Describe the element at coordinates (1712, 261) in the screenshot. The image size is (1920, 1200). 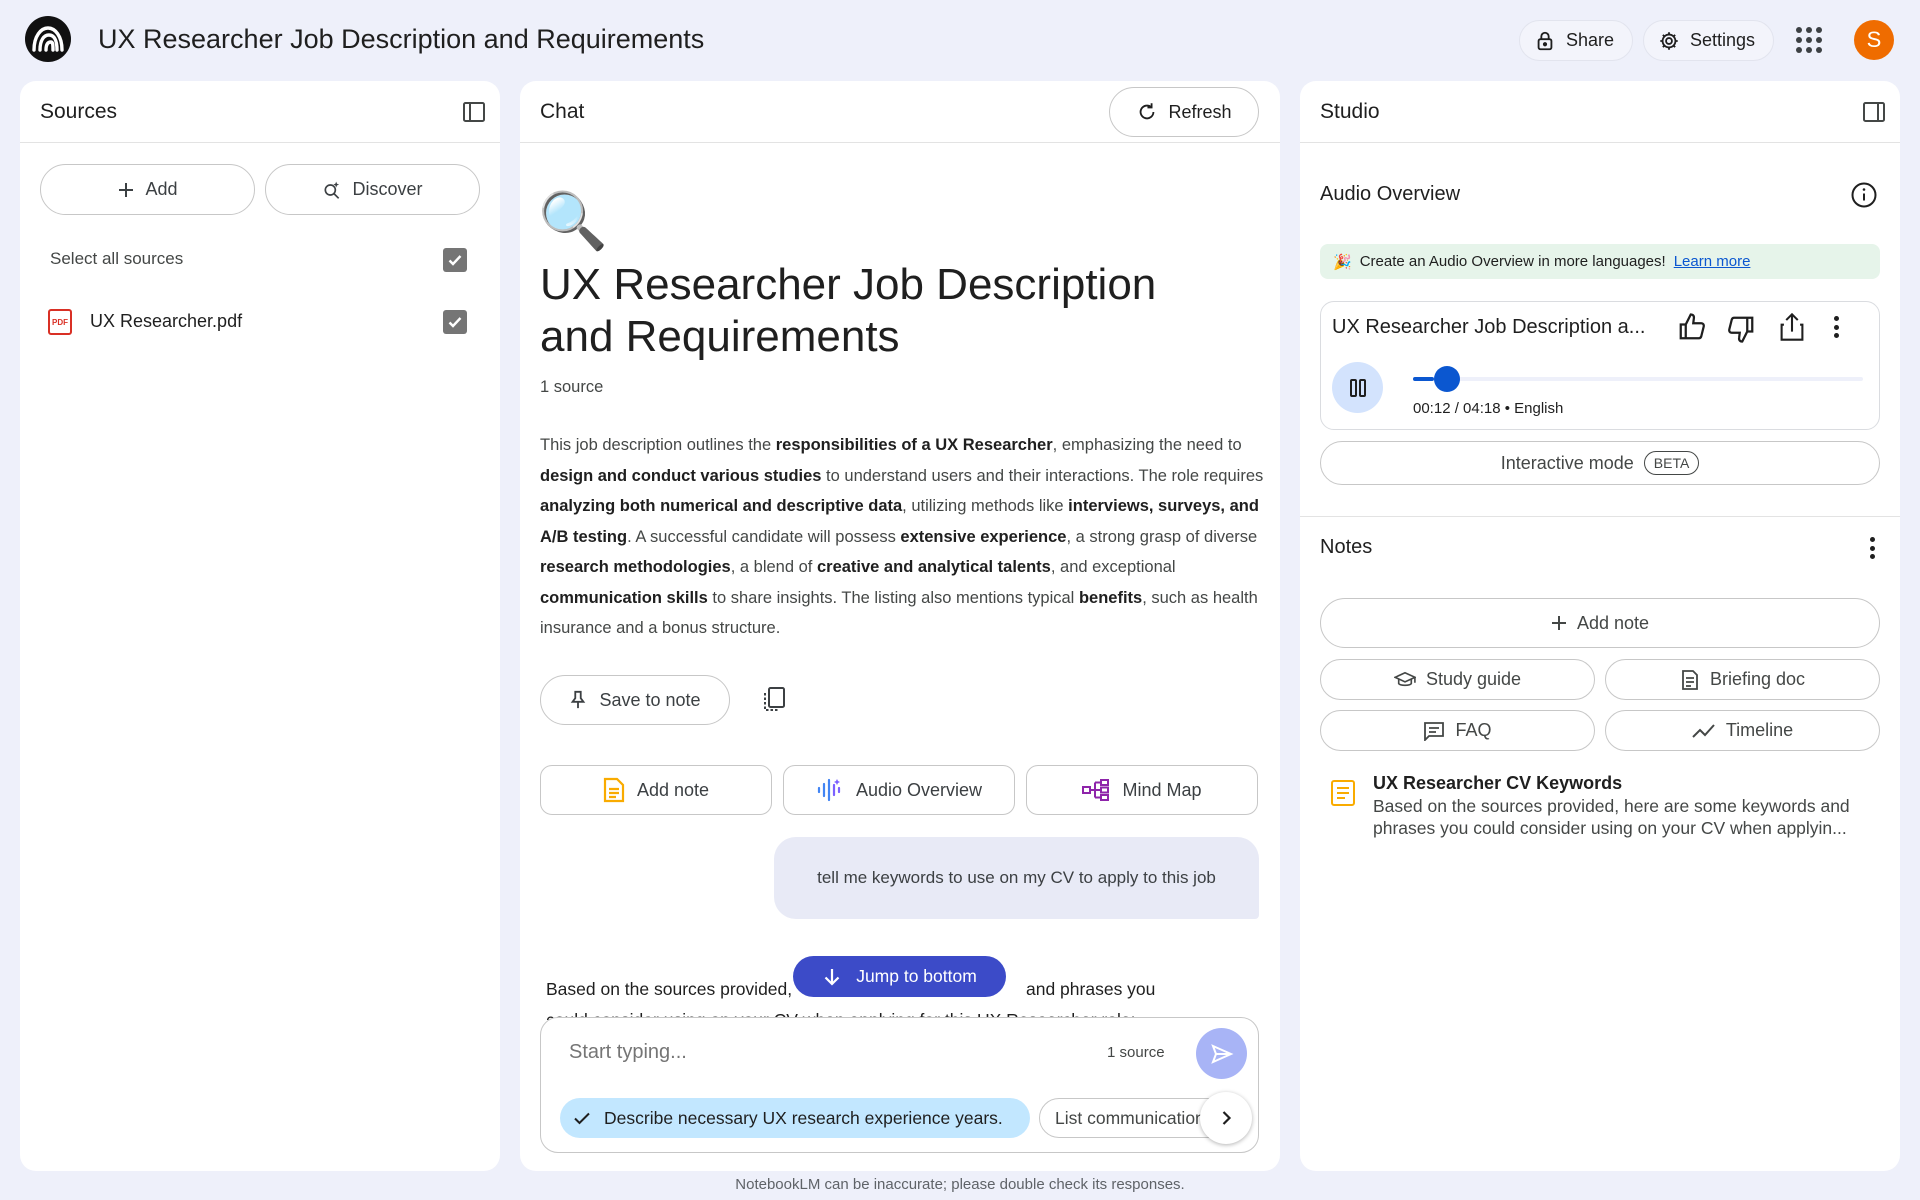
I see `learn-more-link: Learn more` at that location.